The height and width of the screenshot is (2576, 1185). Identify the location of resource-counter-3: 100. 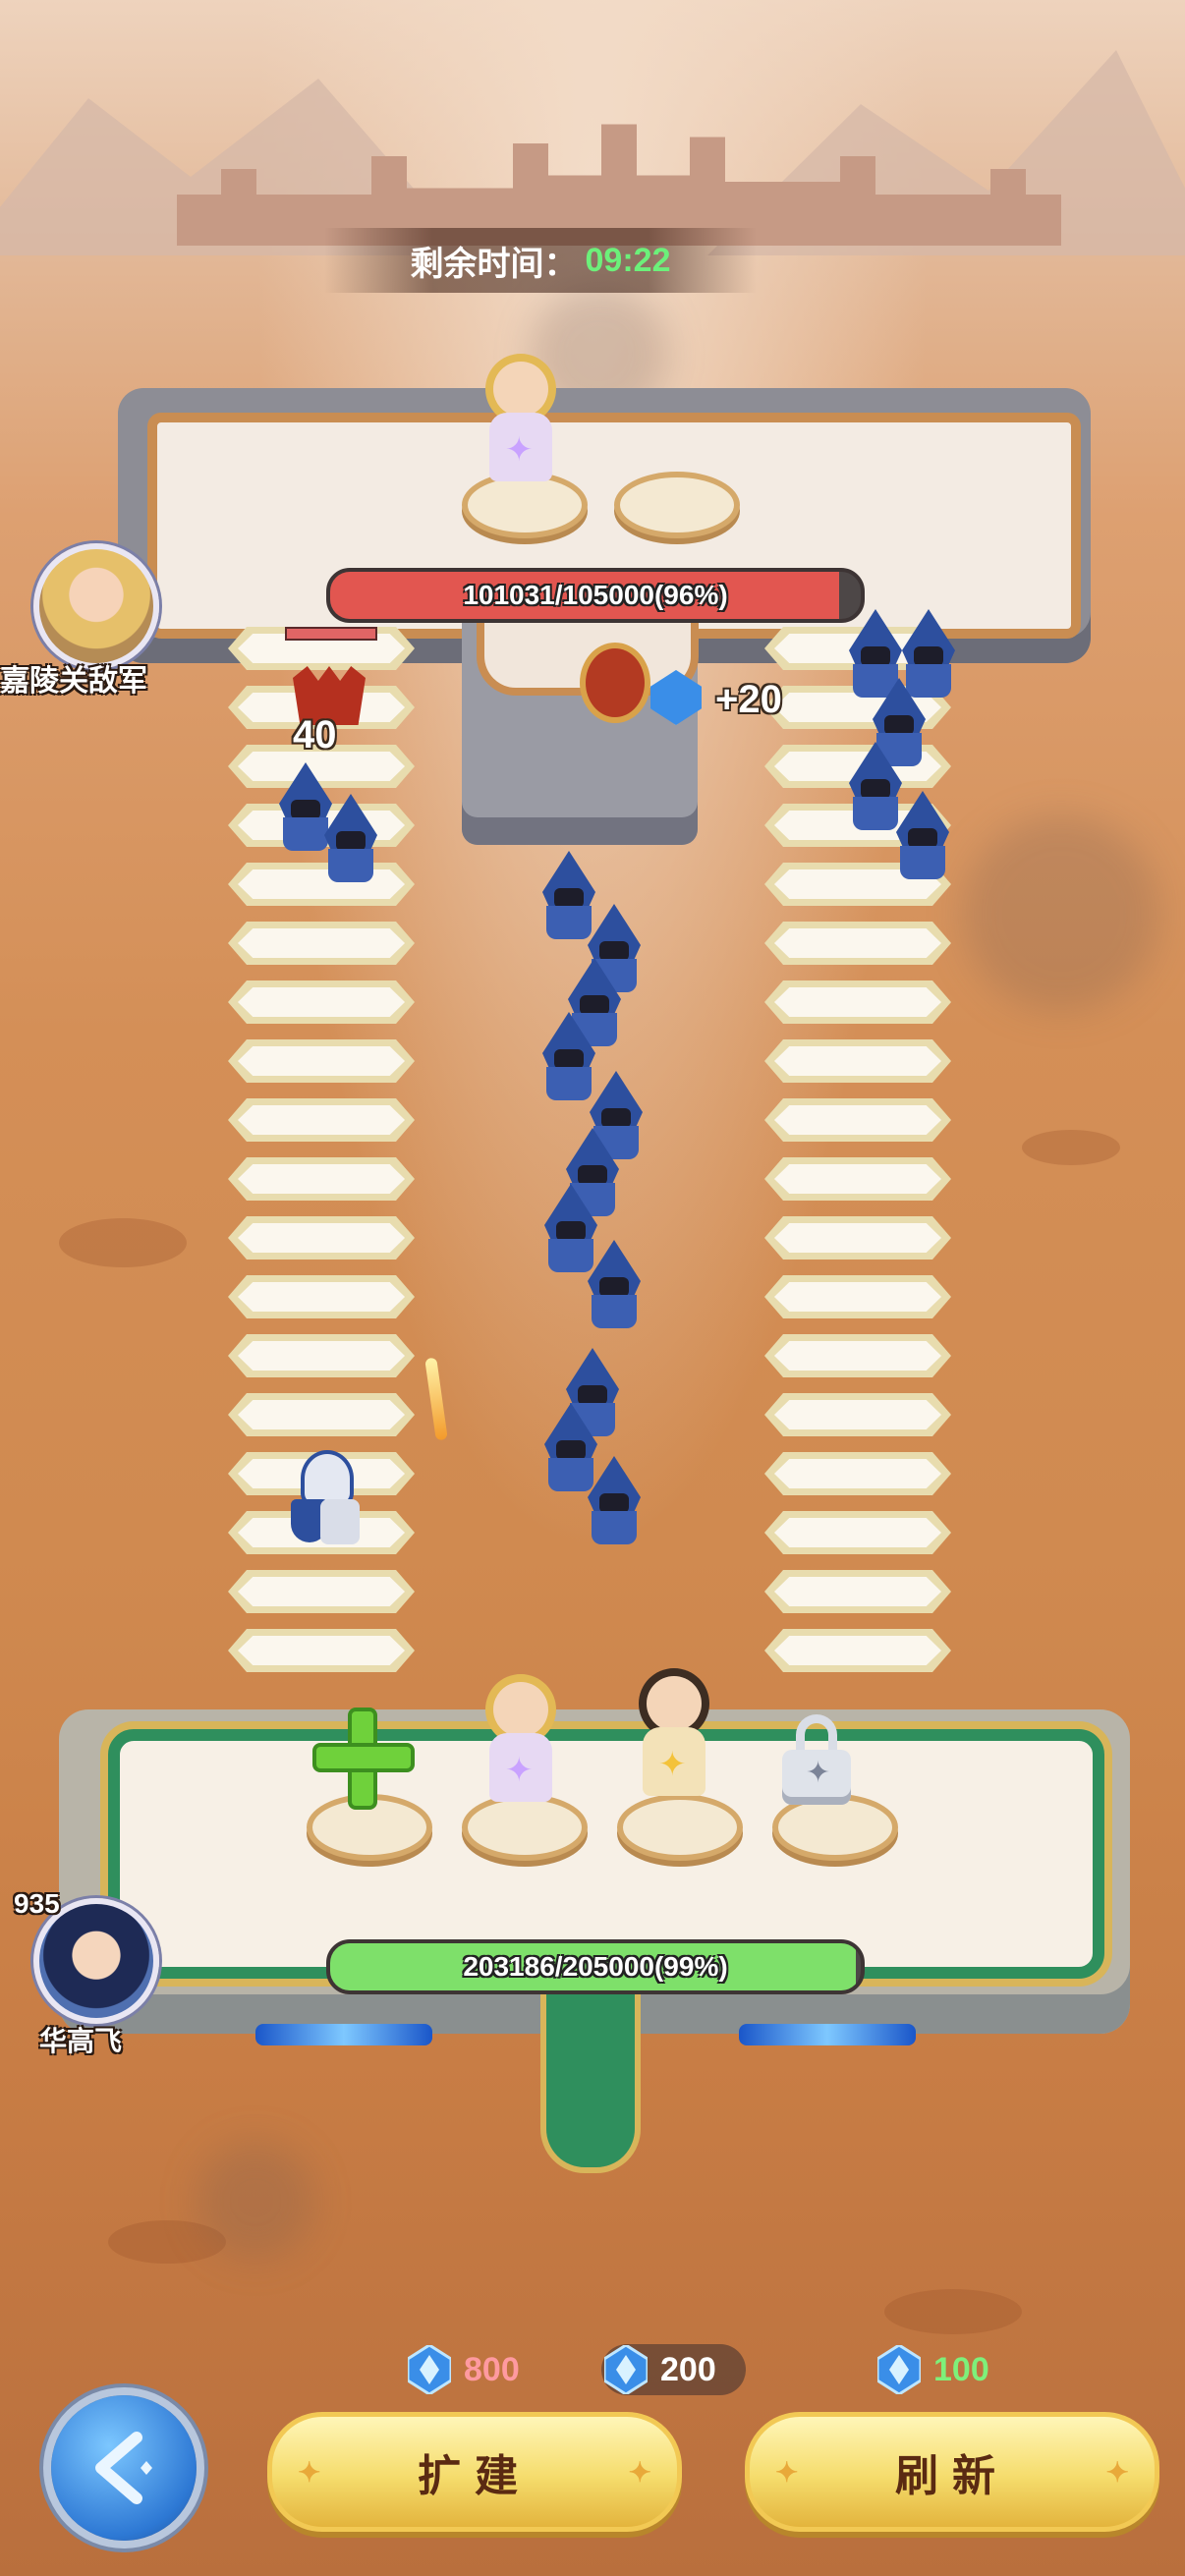
(932, 2369).